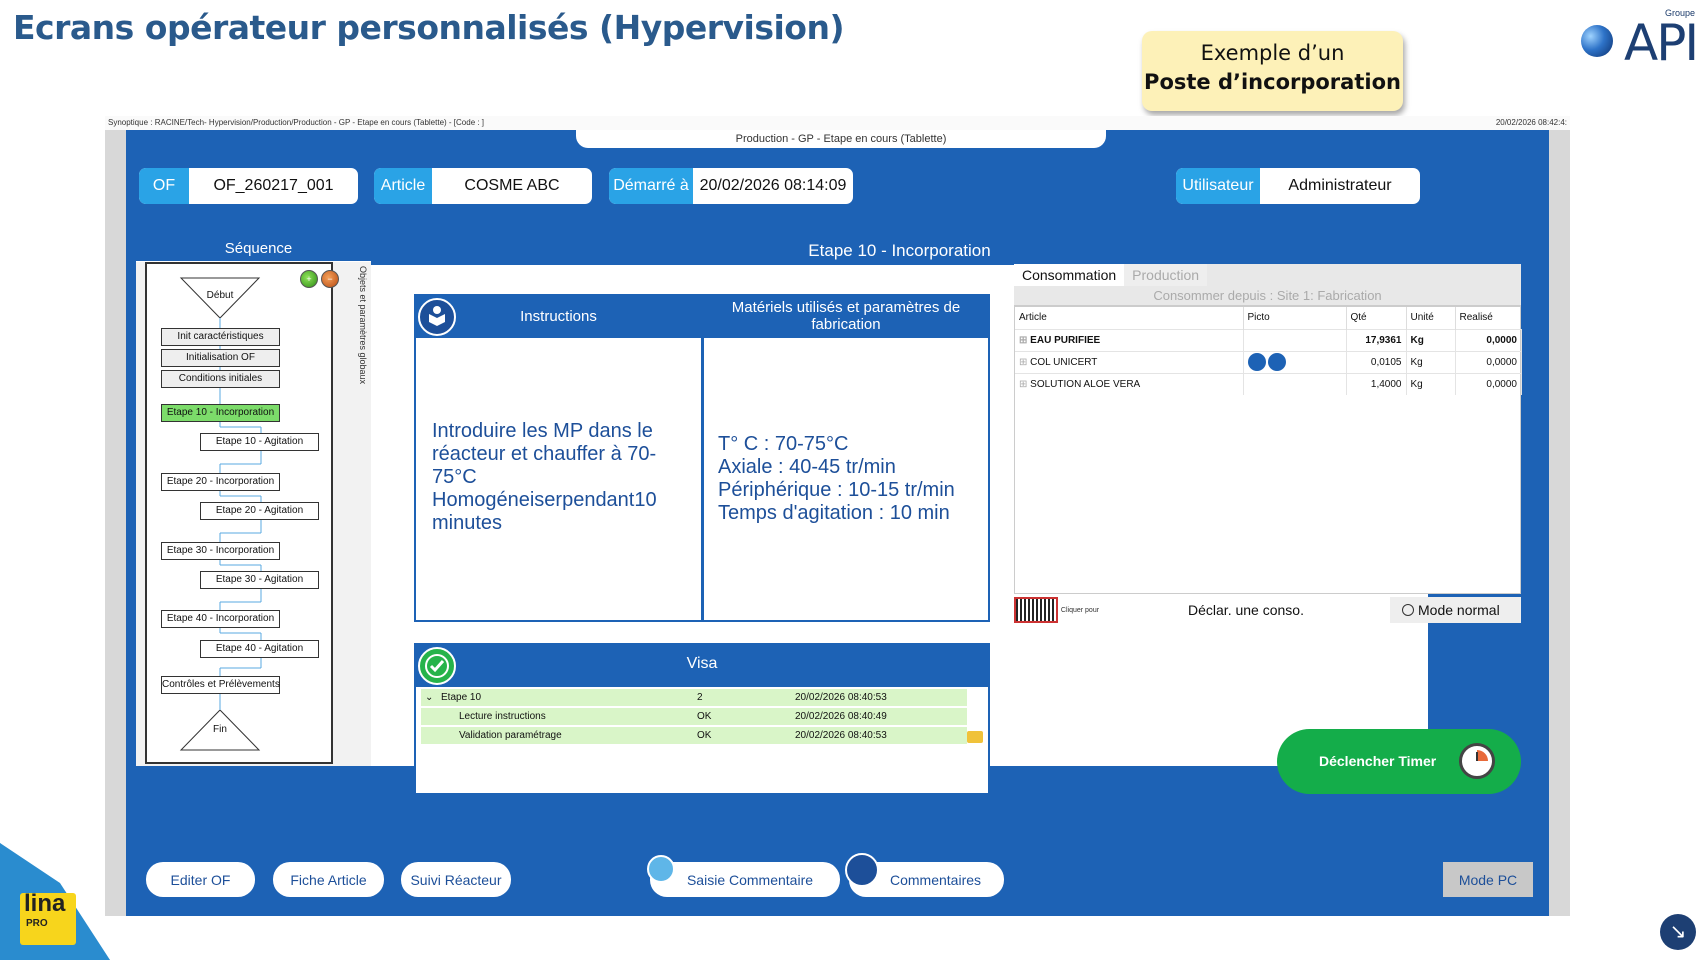 This screenshot has height=960, width=1707. Describe the element at coordinates (1218, 186) in the screenshot. I see `user-label: Utilisateur` at that location.